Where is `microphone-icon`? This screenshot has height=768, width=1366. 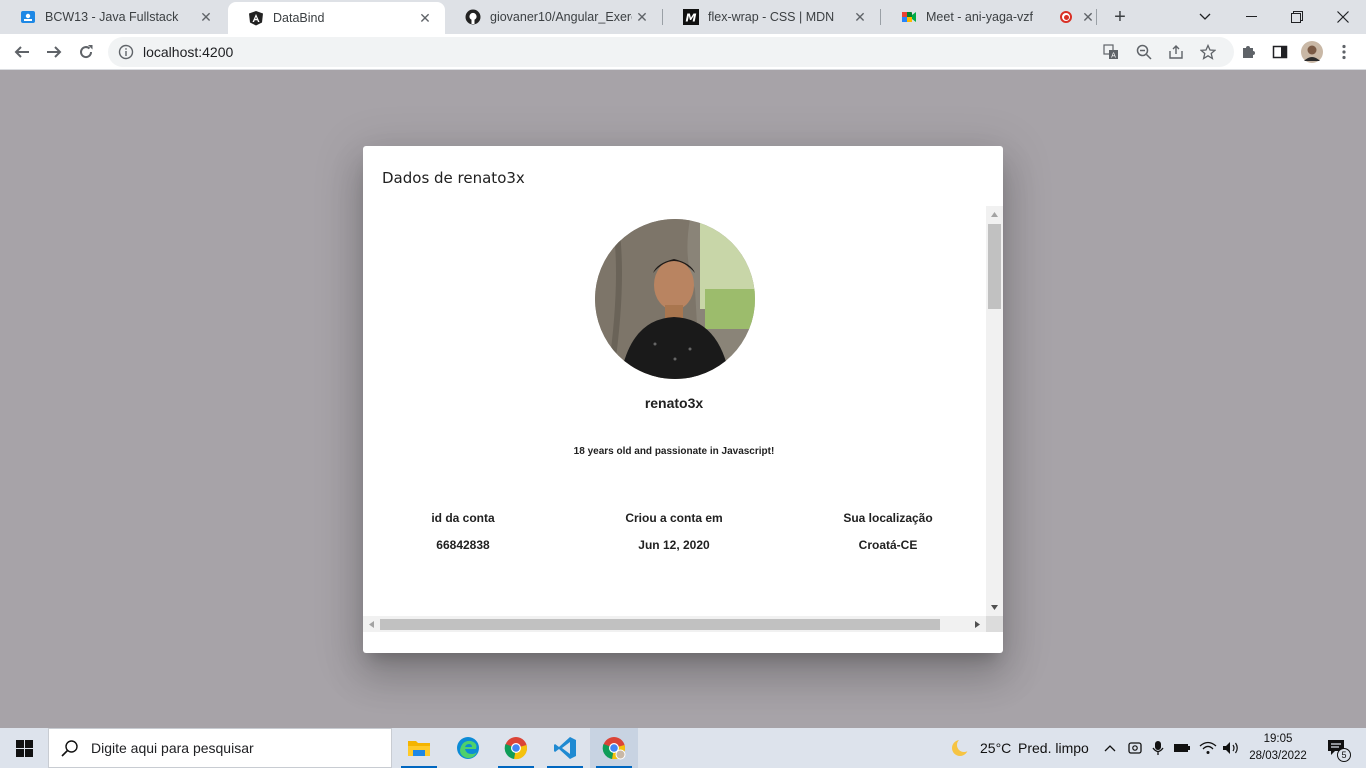 microphone-icon is located at coordinates (1158, 748).